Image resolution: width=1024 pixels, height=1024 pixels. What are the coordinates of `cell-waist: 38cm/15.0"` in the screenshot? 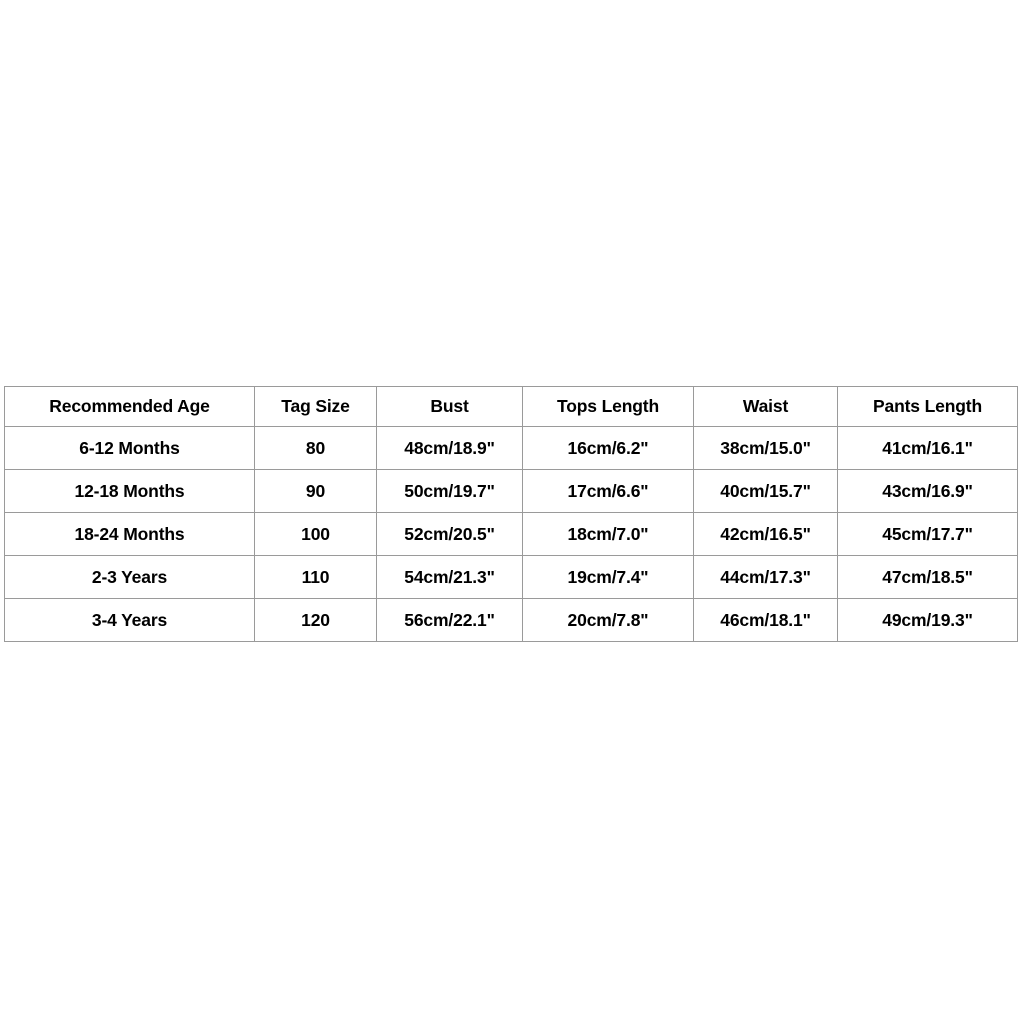 It's located at (765, 448).